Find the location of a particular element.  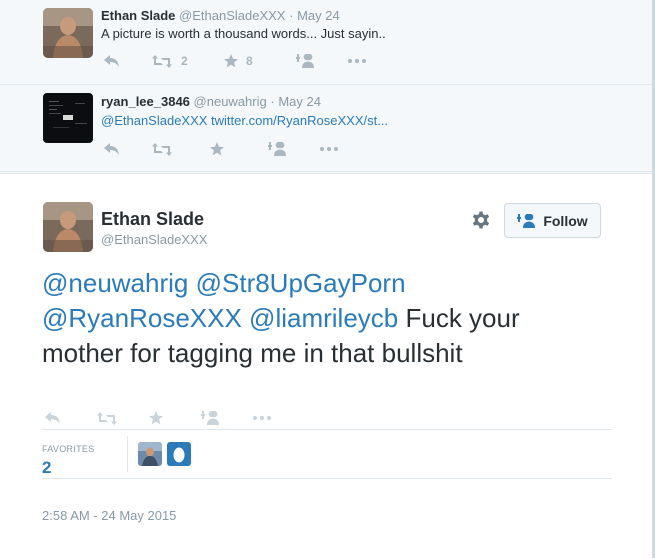

favorites-label: FAVORITES is located at coordinates (68, 449).